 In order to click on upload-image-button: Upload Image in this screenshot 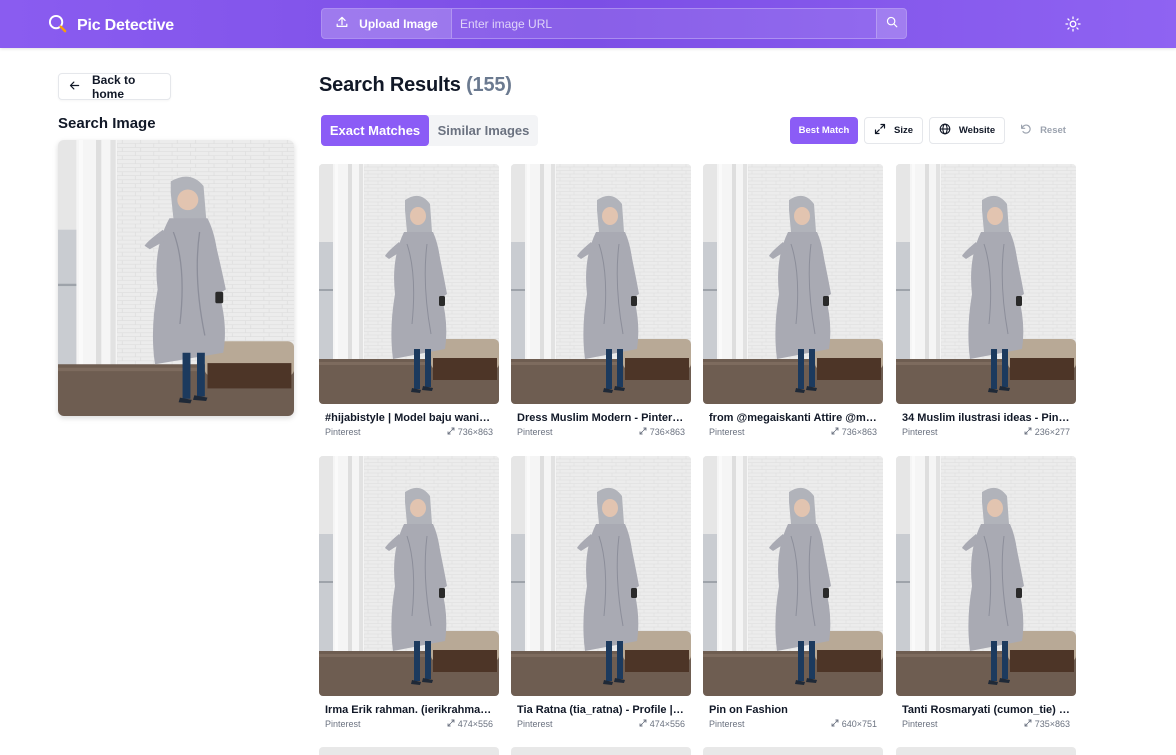, I will do `click(387, 23)`.